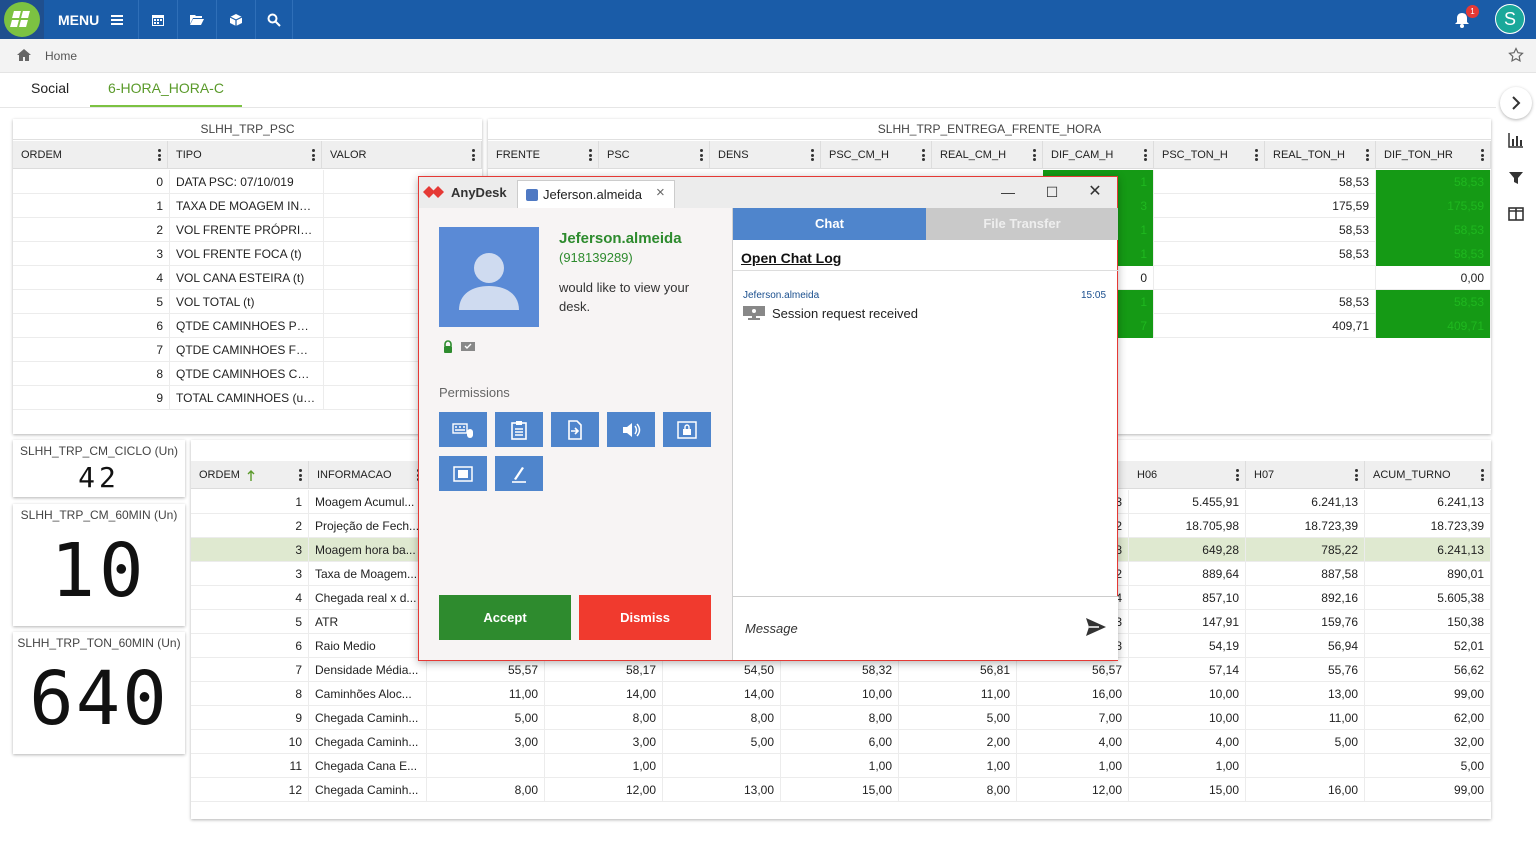 The image size is (1536, 864). I want to click on bar-chart-icon, so click(1516, 140).